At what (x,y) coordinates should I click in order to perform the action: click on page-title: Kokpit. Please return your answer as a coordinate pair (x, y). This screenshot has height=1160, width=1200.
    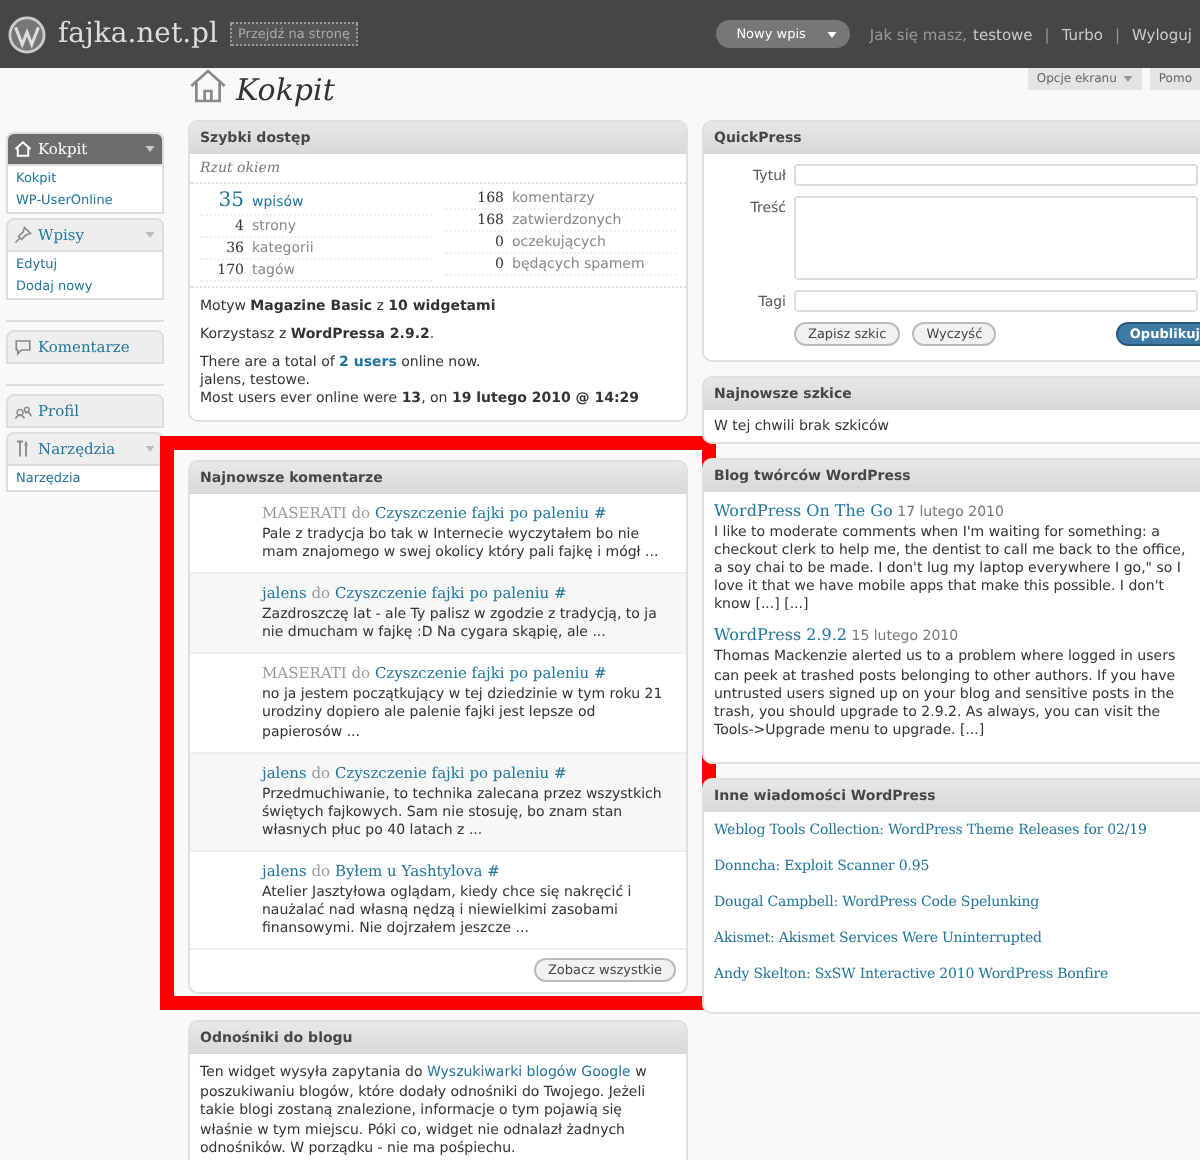
    Looking at the image, I should click on (285, 90).